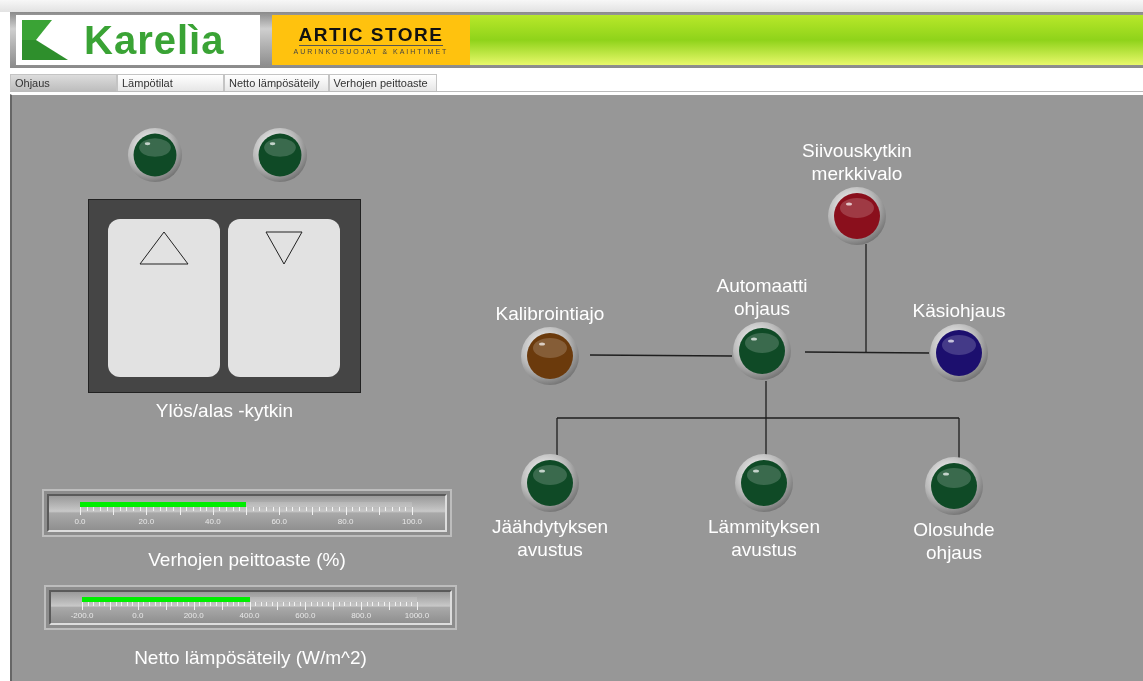 Image resolution: width=1143 pixels, height=681 pixels. What do you see at coordinates (764, 539) in the screenshot?
I see `lamp-label: Lämmityksen avustus` at bounding box center [764, 539].